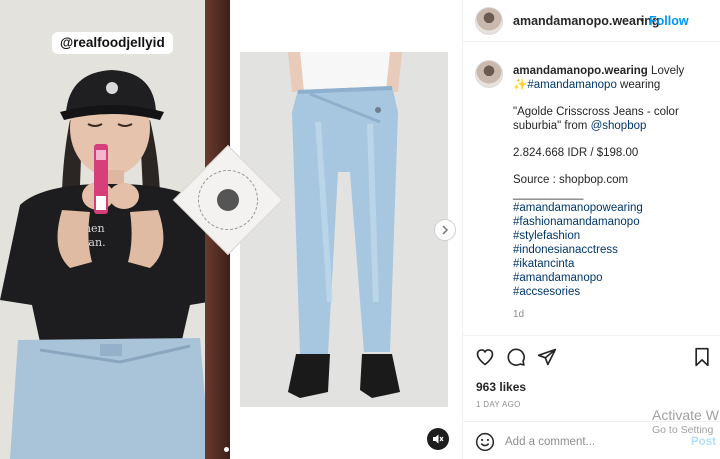 The image size is (720, 459). I want to click on brand-sticker-badge, so click(228, 200).